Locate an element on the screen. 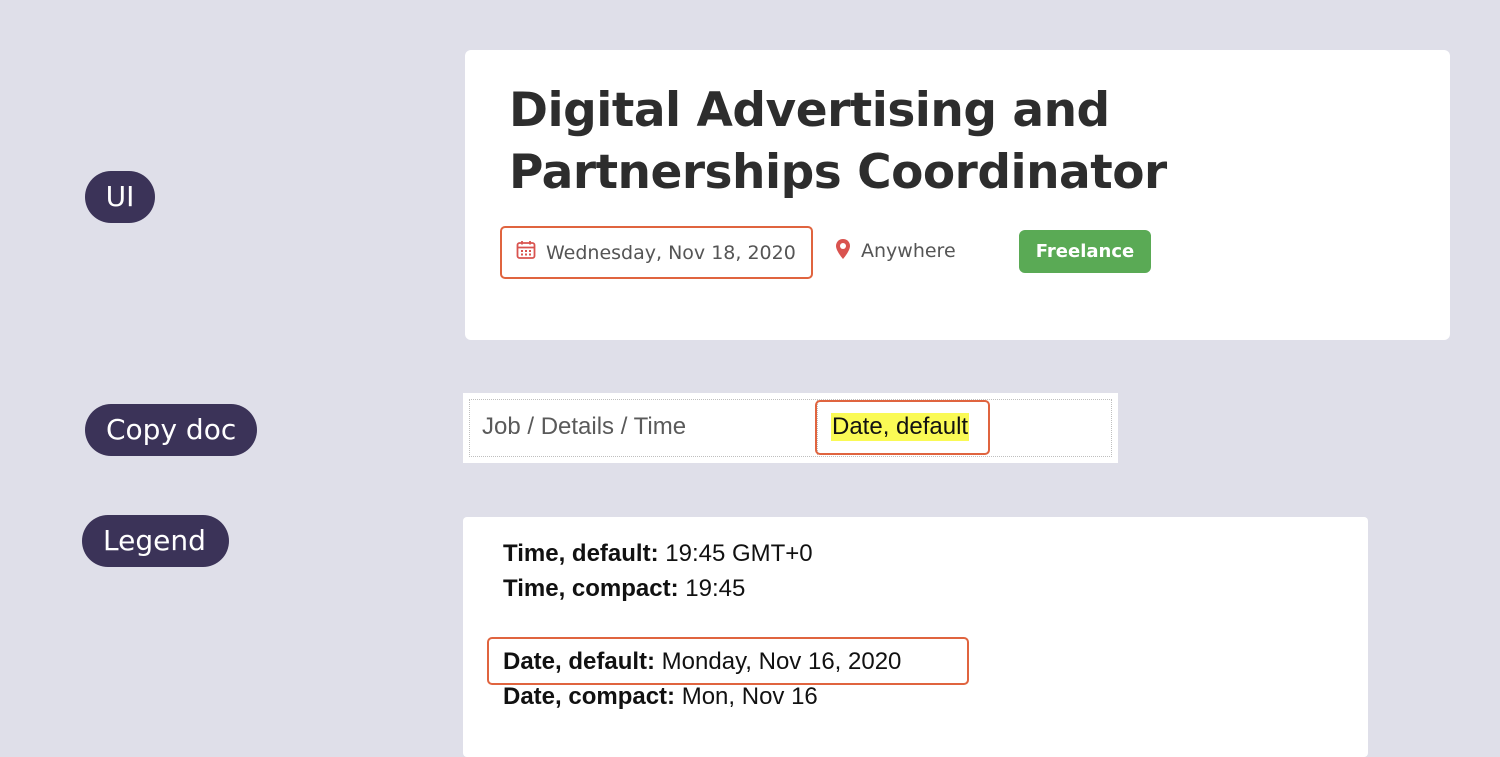 This screenshot has height=757, width=1500. job-date-highlight: Wednesday, Nov 18, 2020 is located at coordinates (656, 252).